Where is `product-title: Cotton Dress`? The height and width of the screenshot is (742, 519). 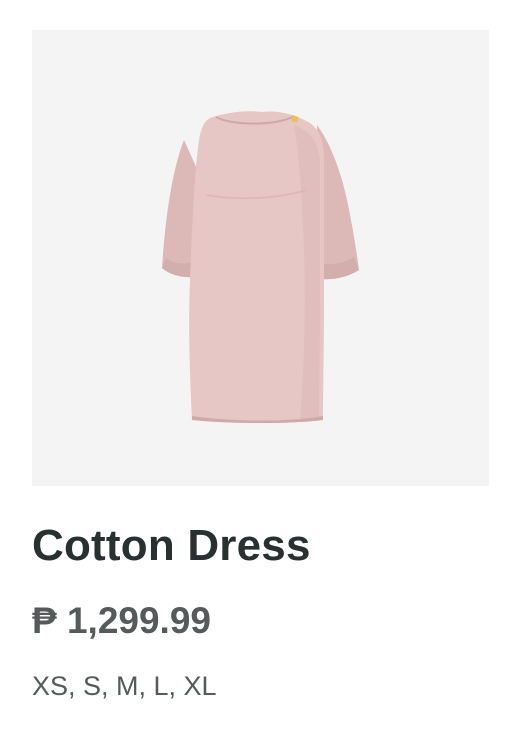
product-title: Cotton Dress is located at coordinates (171, 546).